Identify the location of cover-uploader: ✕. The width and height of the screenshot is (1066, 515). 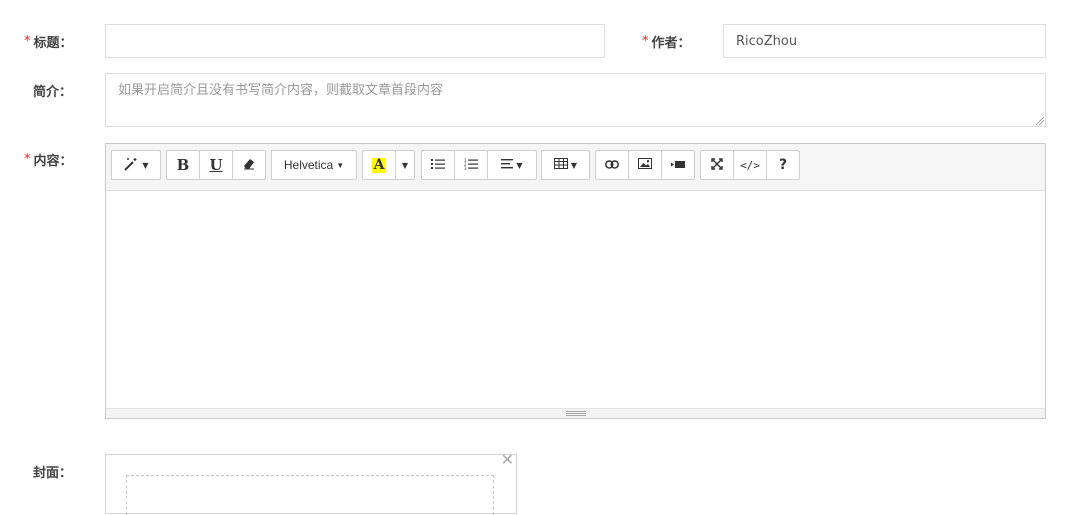
(311, 483).